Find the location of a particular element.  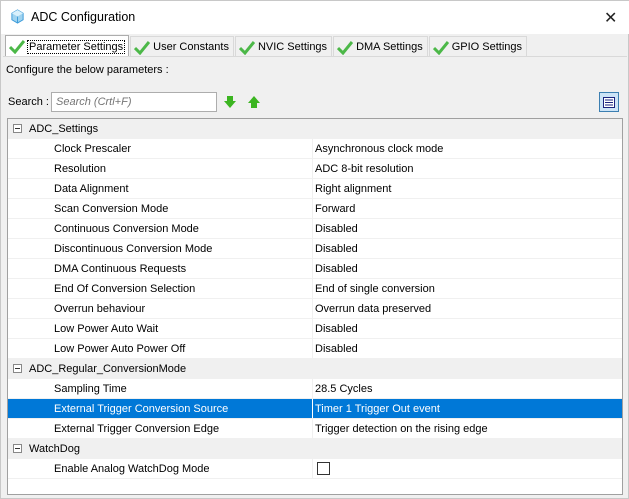

list-icon is located at coordinates (609, 102).